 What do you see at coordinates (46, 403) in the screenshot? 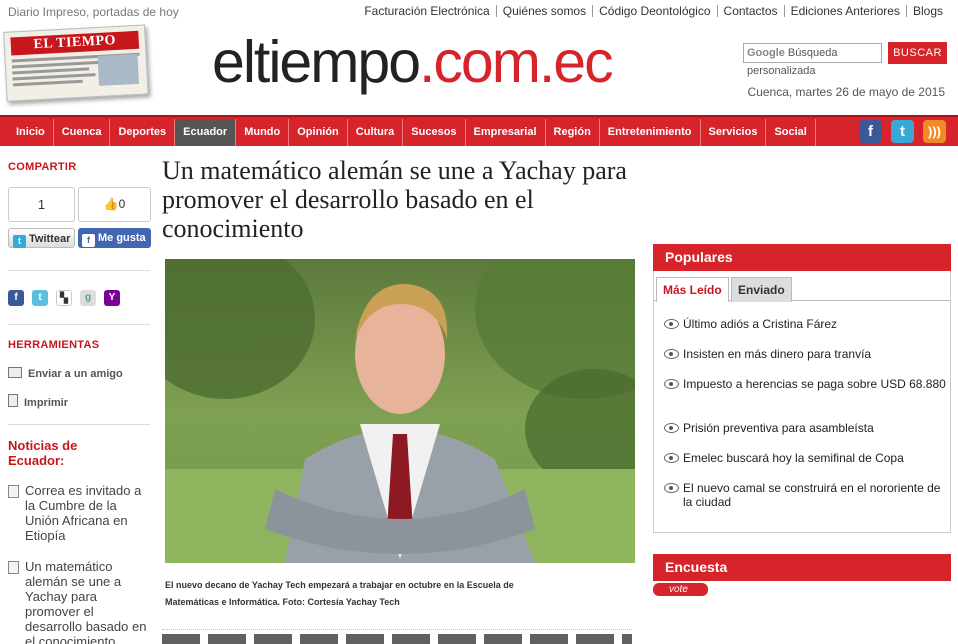
I see `print-label: Imprimir` at bounding box center [46, 403].